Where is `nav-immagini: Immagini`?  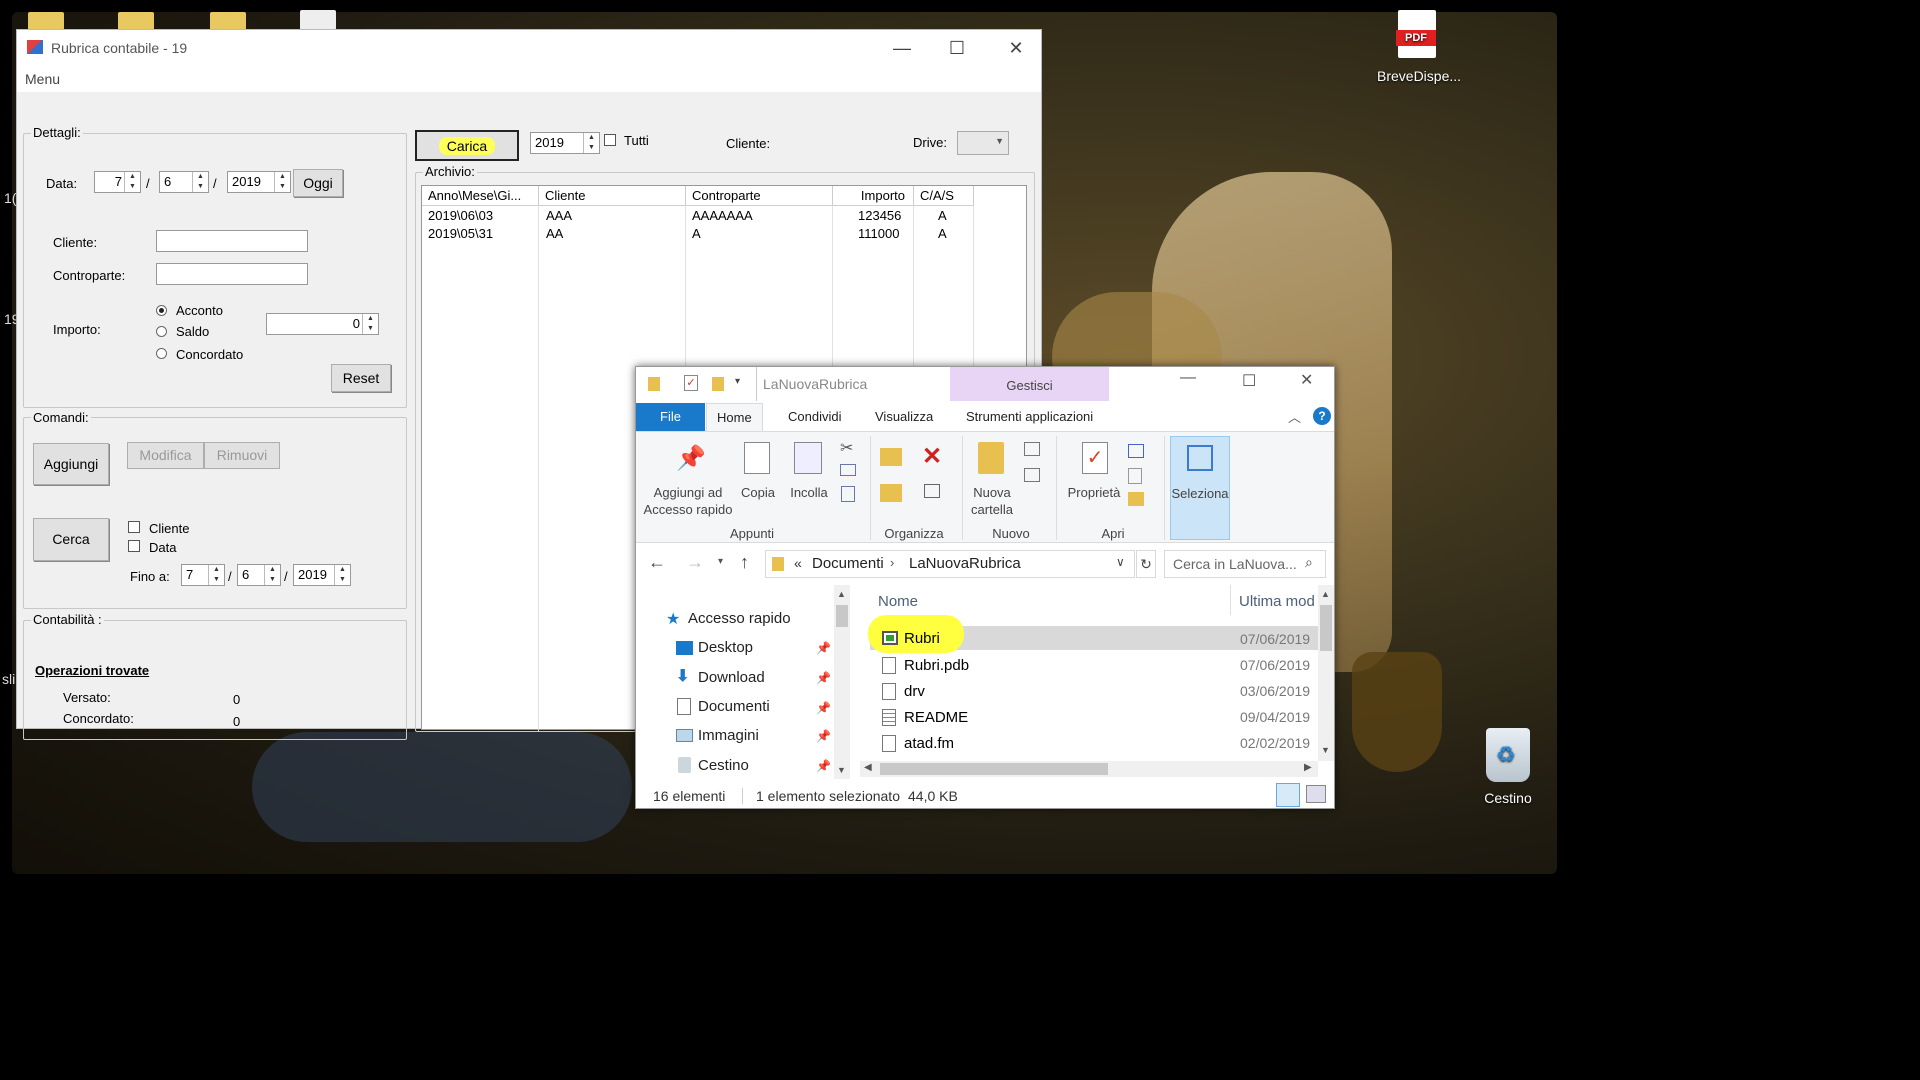
nav-immagini: Immagini is located at coordinates (728, 735).